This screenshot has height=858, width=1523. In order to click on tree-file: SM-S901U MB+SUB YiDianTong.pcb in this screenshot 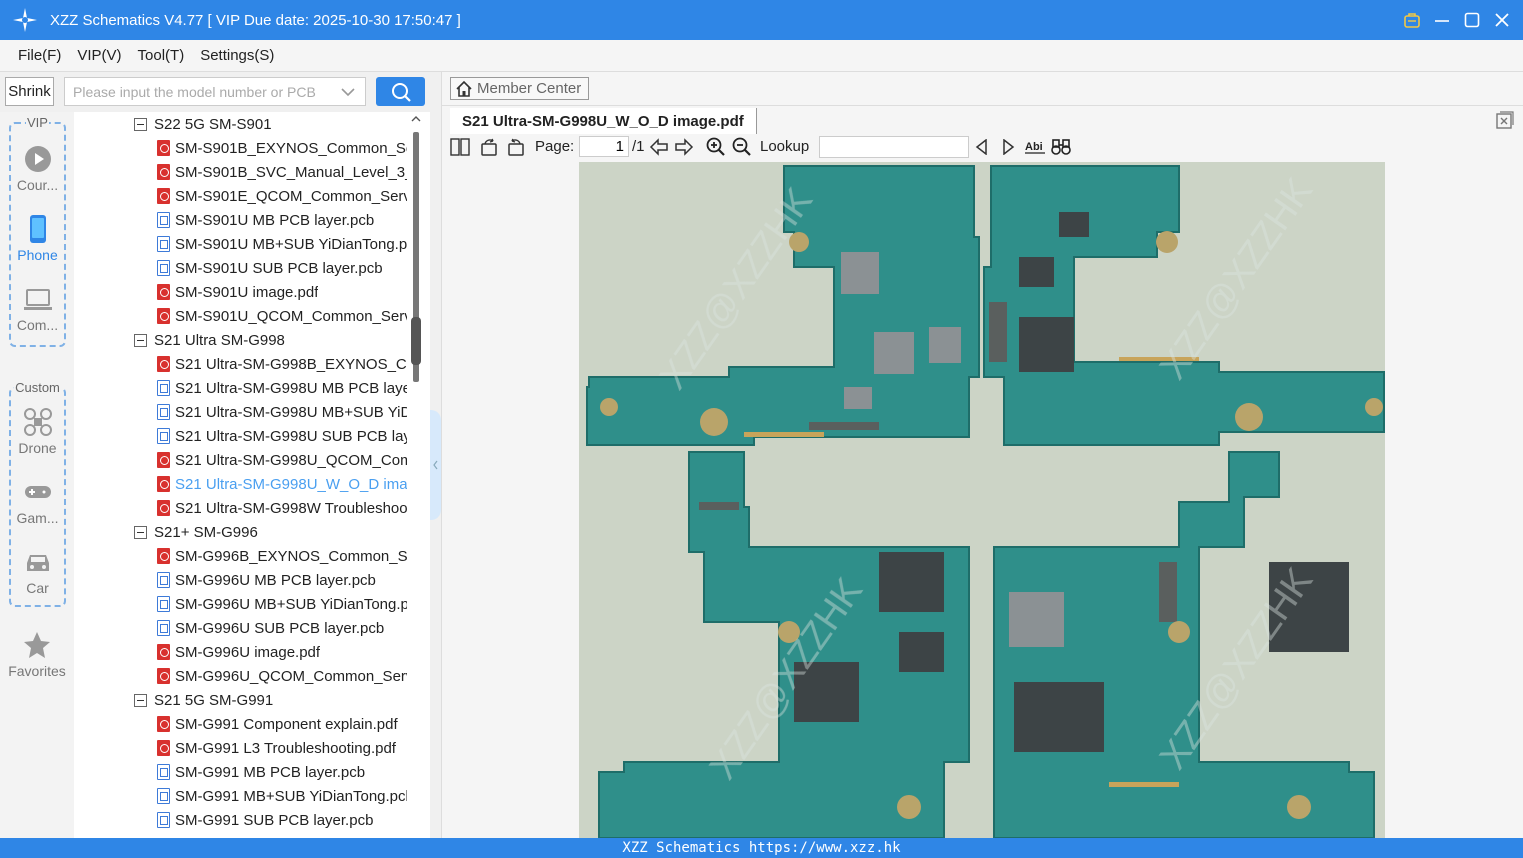, I will do `click(282, 244)`.